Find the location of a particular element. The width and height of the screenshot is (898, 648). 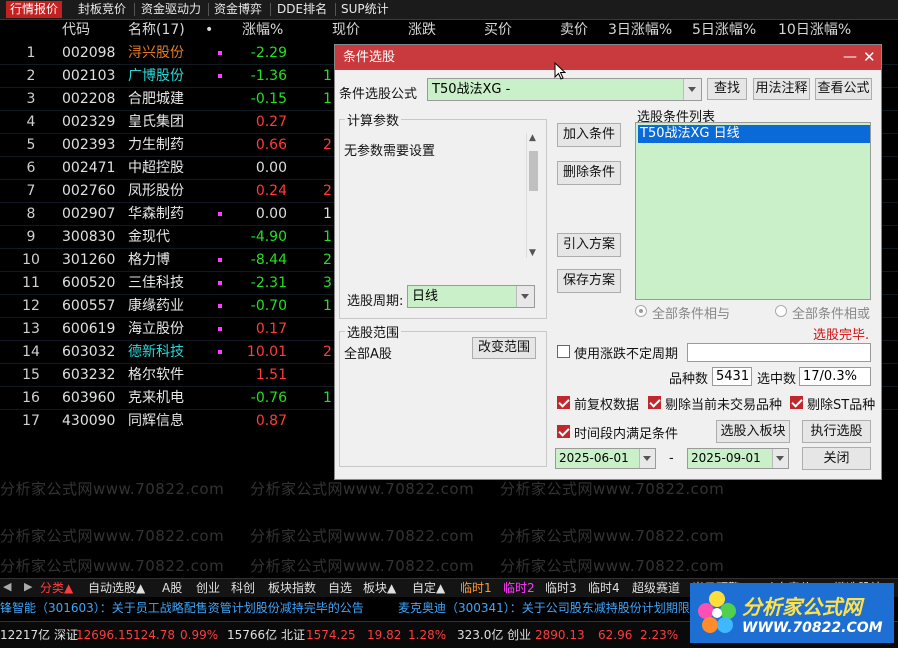

row-index: 15 is located at coordinates (31, 375).